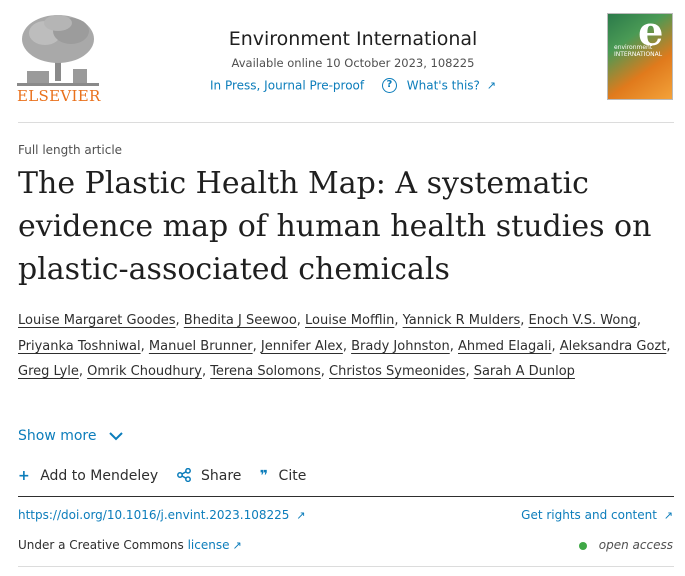 This screenshot has width=685, height=576. I want to click on question-icon: ?, so click(389, 85).